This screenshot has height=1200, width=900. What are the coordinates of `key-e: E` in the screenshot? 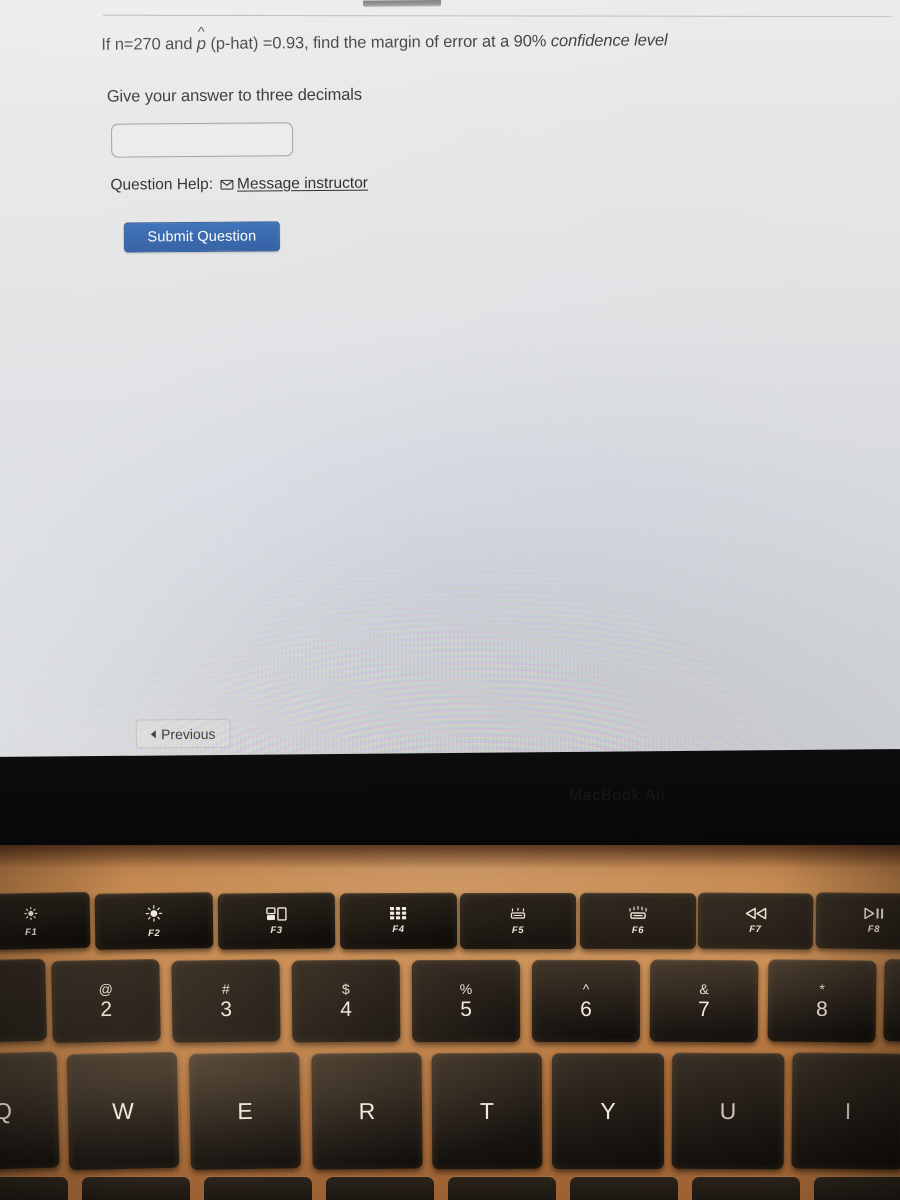 It's located at (245, 1111).